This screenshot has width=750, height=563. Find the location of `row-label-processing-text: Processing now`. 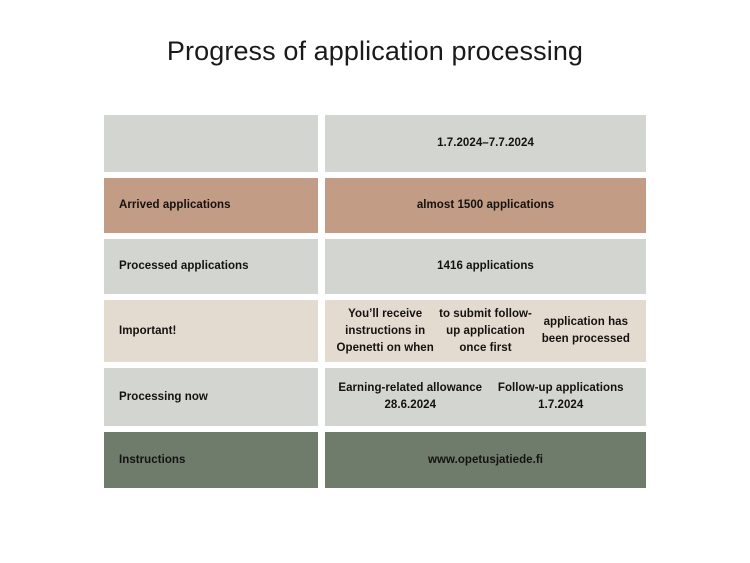

row-label-processing-text: Processing now is located at coordinates (163, 396).